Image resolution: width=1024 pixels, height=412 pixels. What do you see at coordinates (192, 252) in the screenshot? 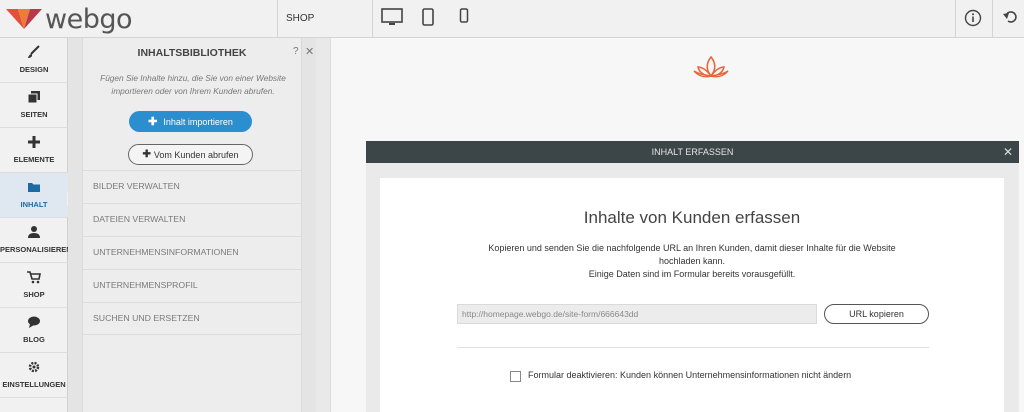
I see `library-item-unternehmensinformationen: UNTERNEHMENSINFORMATIONEN` at bounding box center [192, 252].